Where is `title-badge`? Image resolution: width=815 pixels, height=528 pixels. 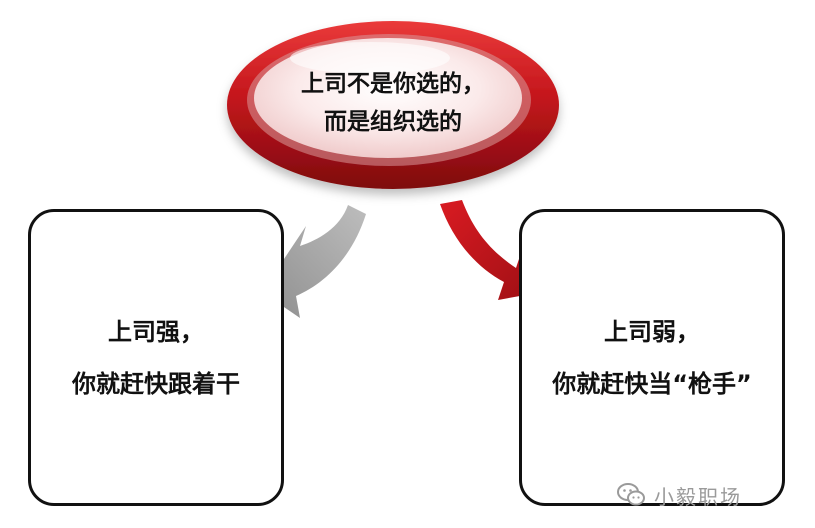
title-badge is located at coordinates (393, 105).